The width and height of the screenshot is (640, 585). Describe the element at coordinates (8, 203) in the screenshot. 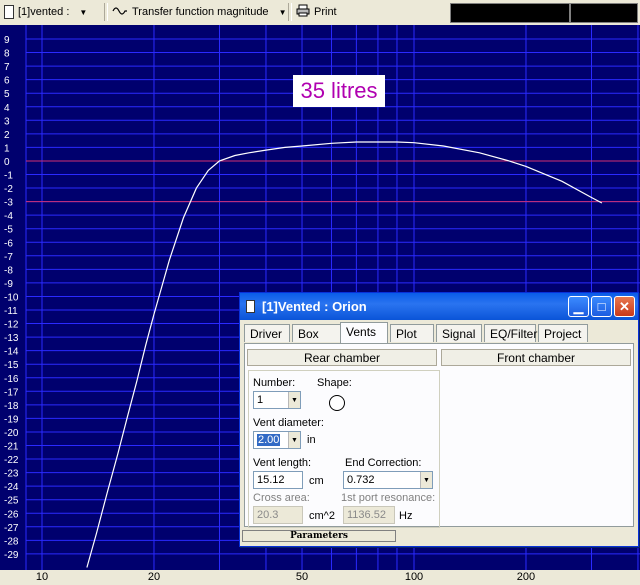

I see `y-tick-label: -3` at that location.